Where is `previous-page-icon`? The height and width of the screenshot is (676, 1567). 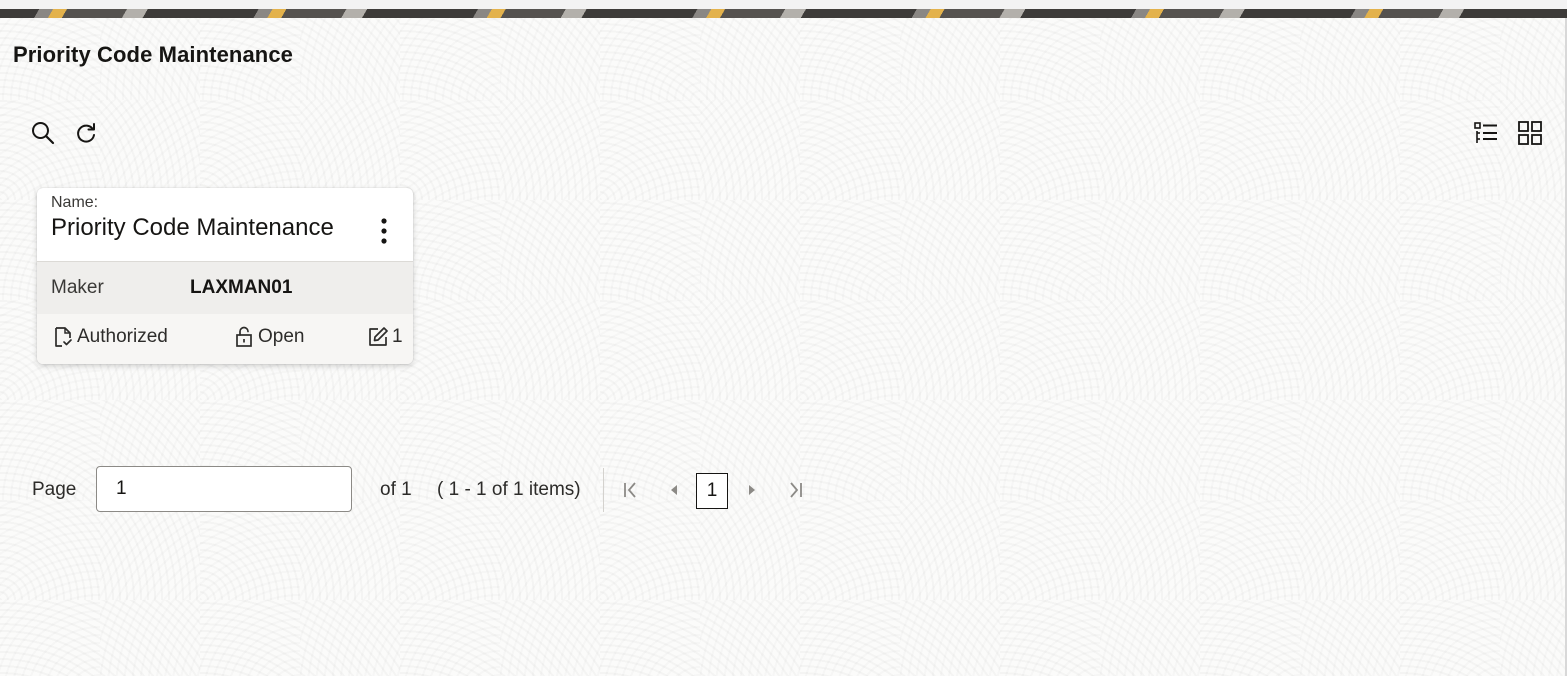 previous-page-icon is located at coordinates (674, 490).